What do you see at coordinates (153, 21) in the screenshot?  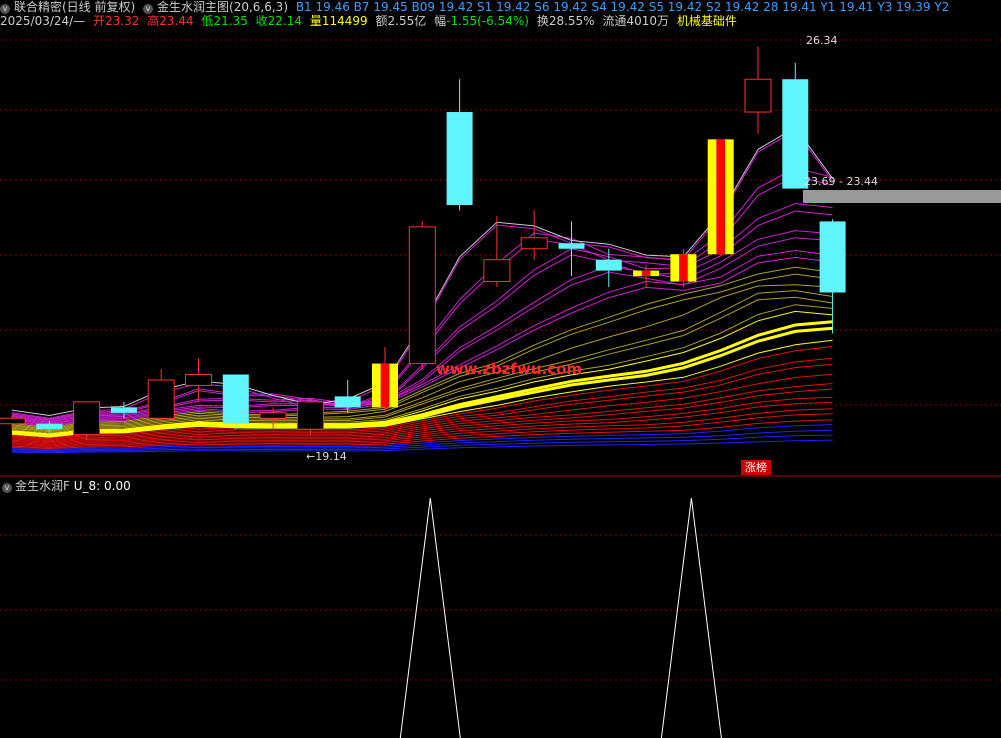 I see `high-label: 高` at bounding box center [153, 21].